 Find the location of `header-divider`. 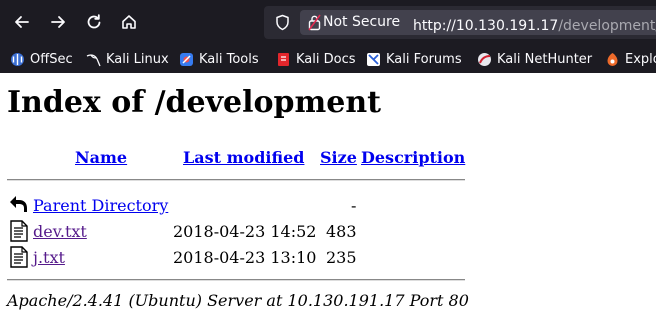

header-divider is located at coordinates (236, 180).